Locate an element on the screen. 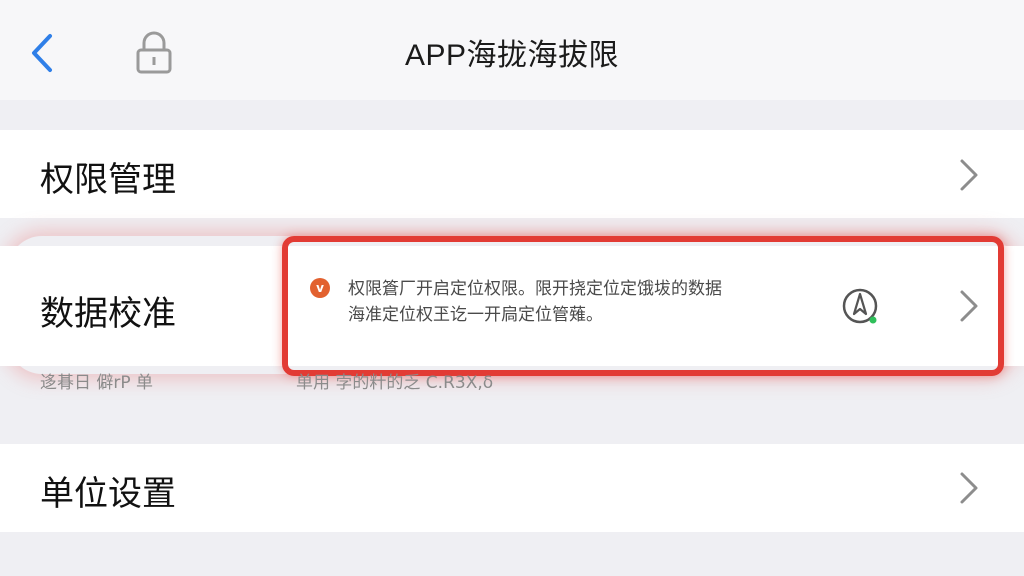 The image size is (1024, 576). page-title: APP海拢海拔限 is located at coordinates (512, 55).